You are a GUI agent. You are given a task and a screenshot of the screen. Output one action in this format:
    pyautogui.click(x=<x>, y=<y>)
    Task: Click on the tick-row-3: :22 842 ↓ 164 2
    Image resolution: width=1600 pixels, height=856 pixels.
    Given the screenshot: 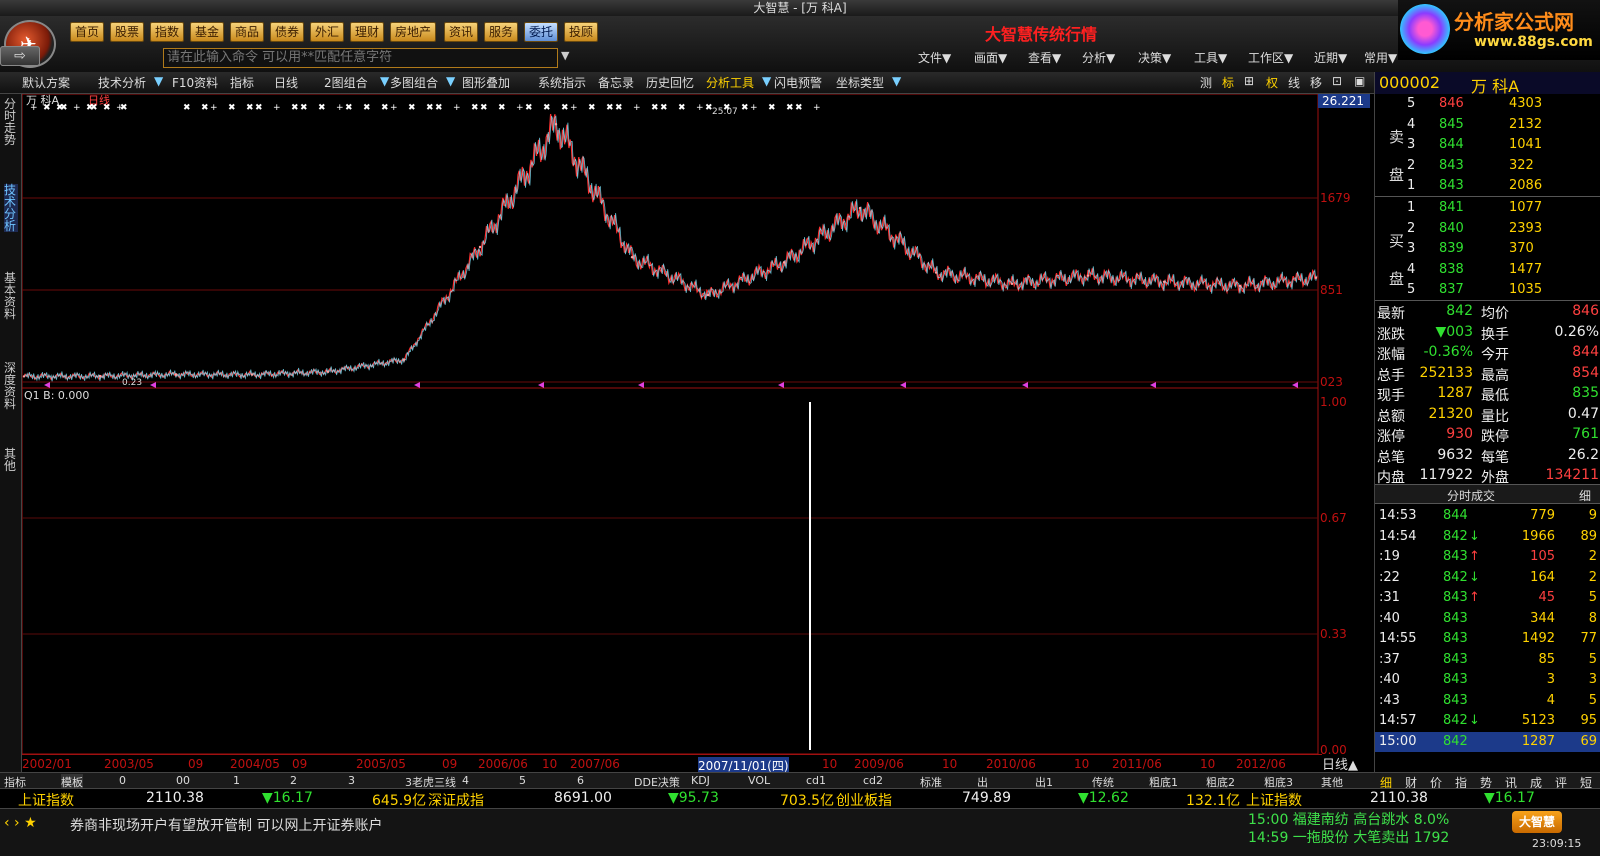 What is the action you would take?
    pyautogui.click(x=1487, y=578)
    